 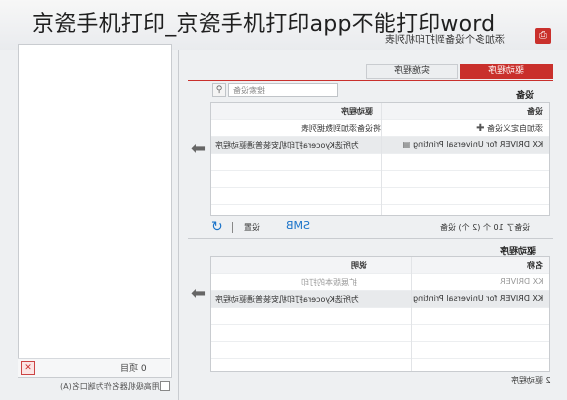 I want to click on delete-button: ✕, so click(x=28, y=368).